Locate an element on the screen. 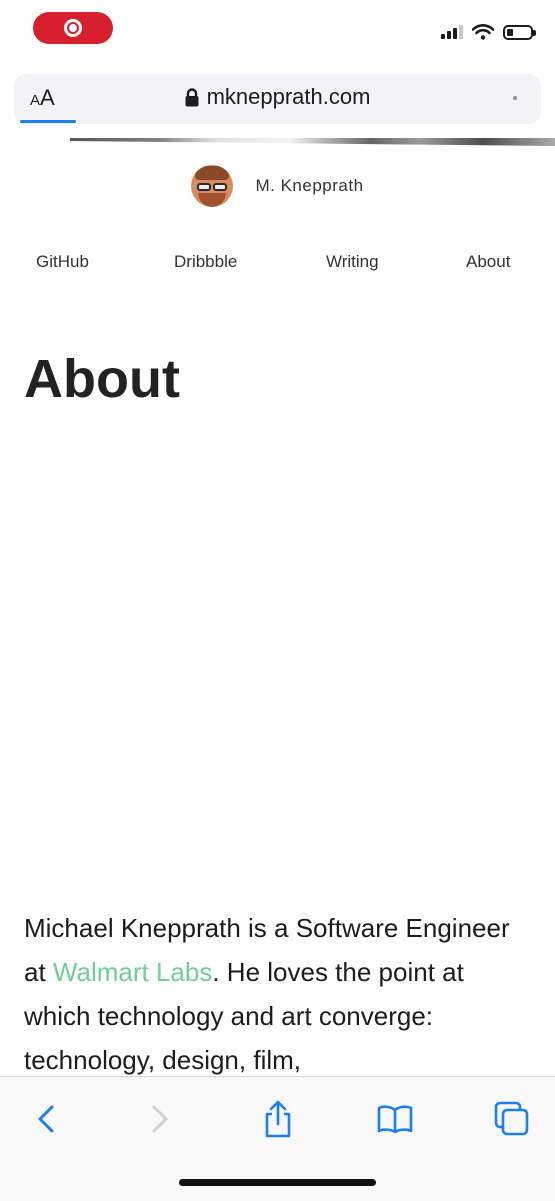 The image size is (555, 1201). chevron-right-icon is located at coordinates (160, 1119).